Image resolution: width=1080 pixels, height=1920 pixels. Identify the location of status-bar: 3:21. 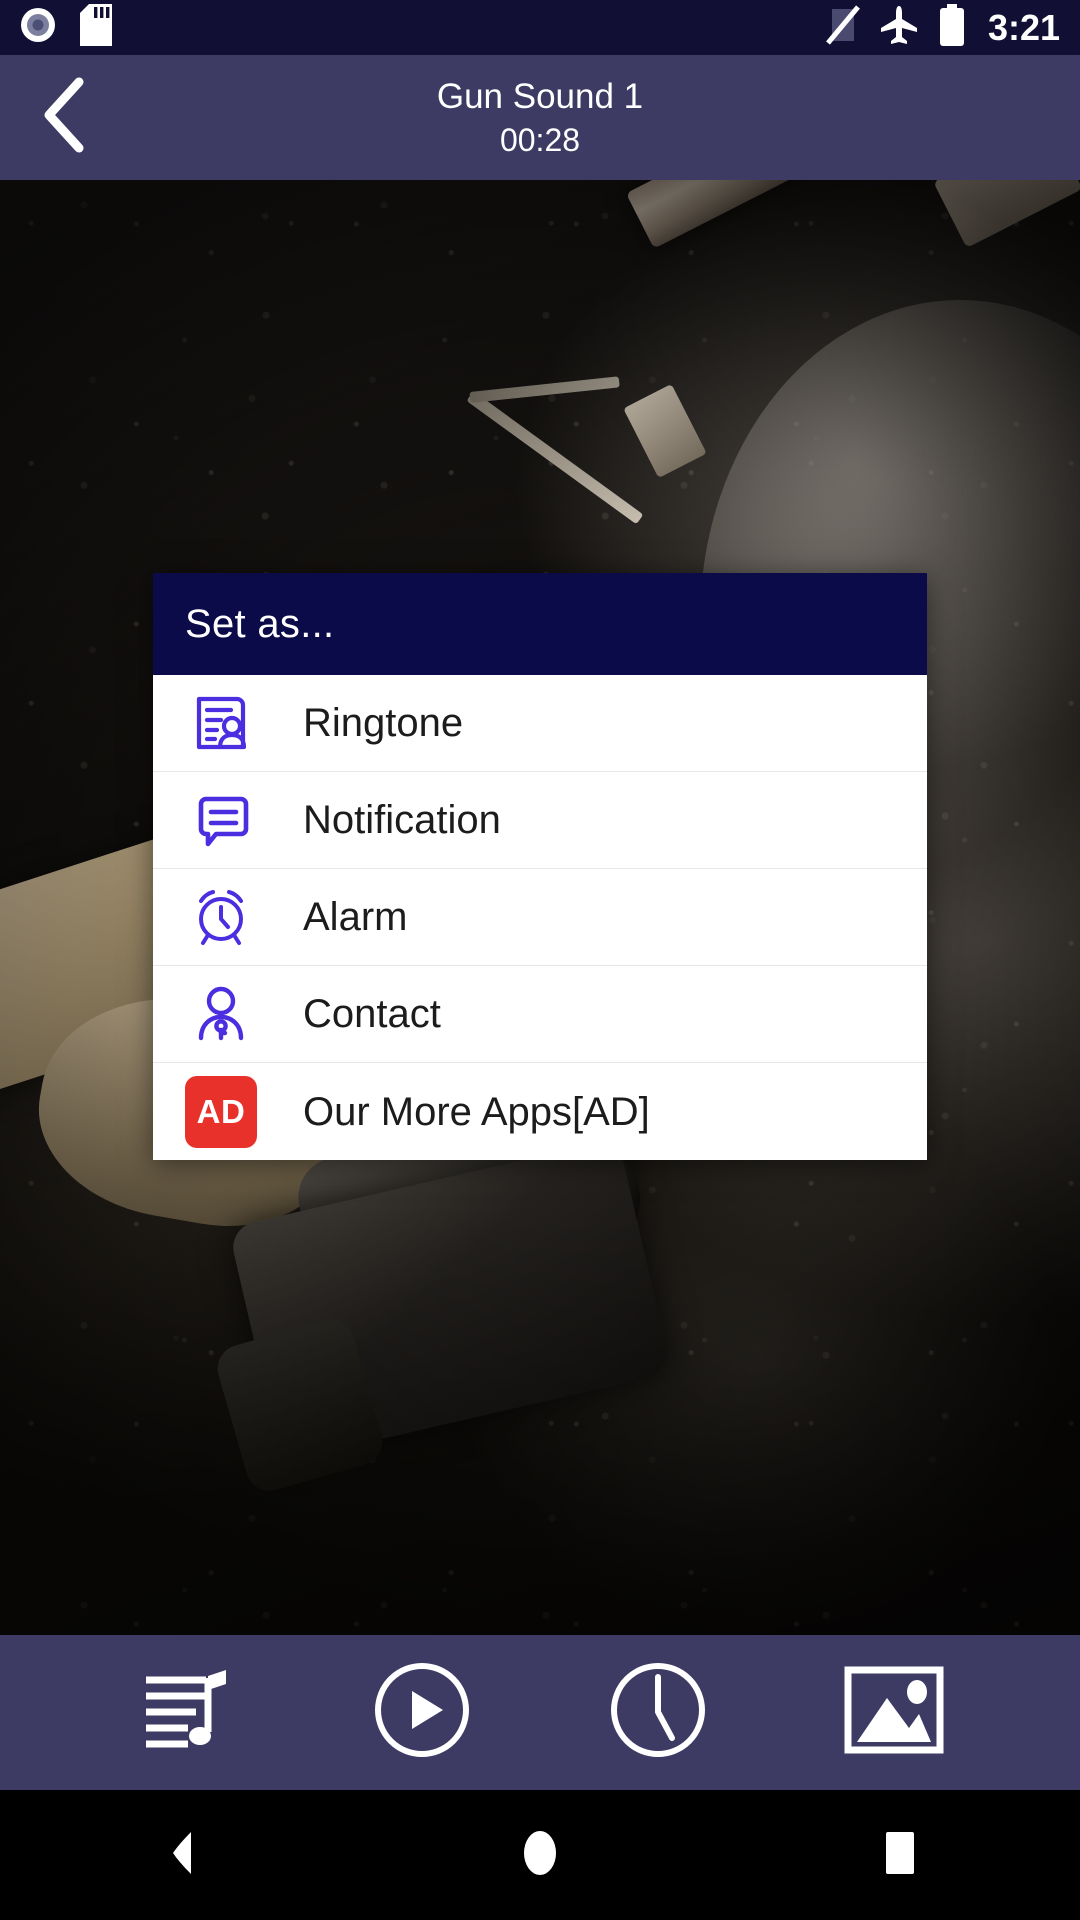
(540, 27).